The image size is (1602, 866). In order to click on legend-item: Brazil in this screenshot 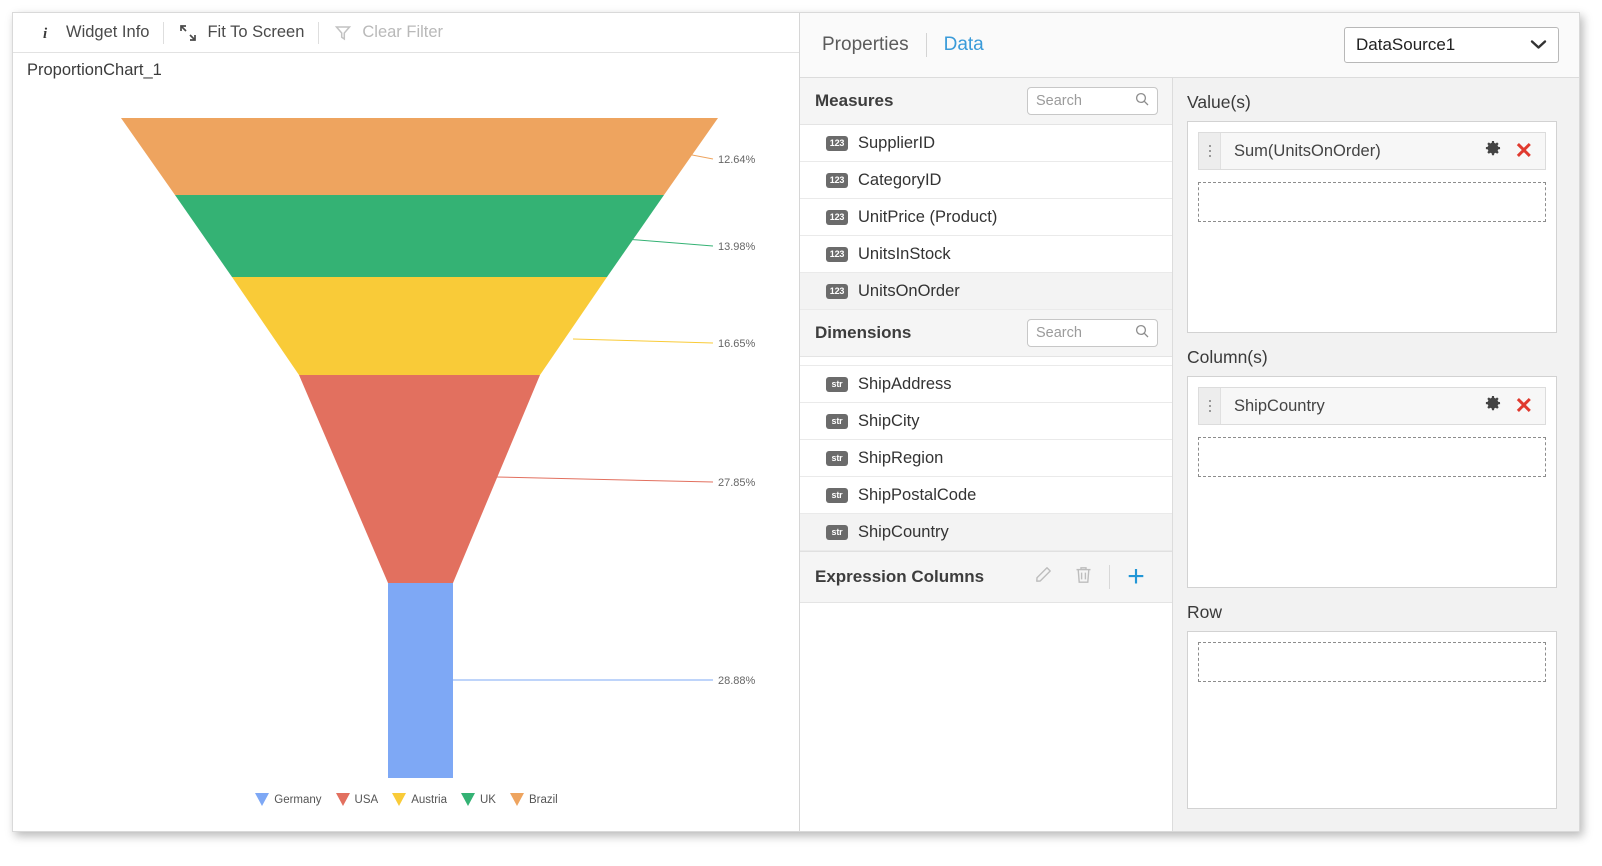, I will do `click(533, 799)`.